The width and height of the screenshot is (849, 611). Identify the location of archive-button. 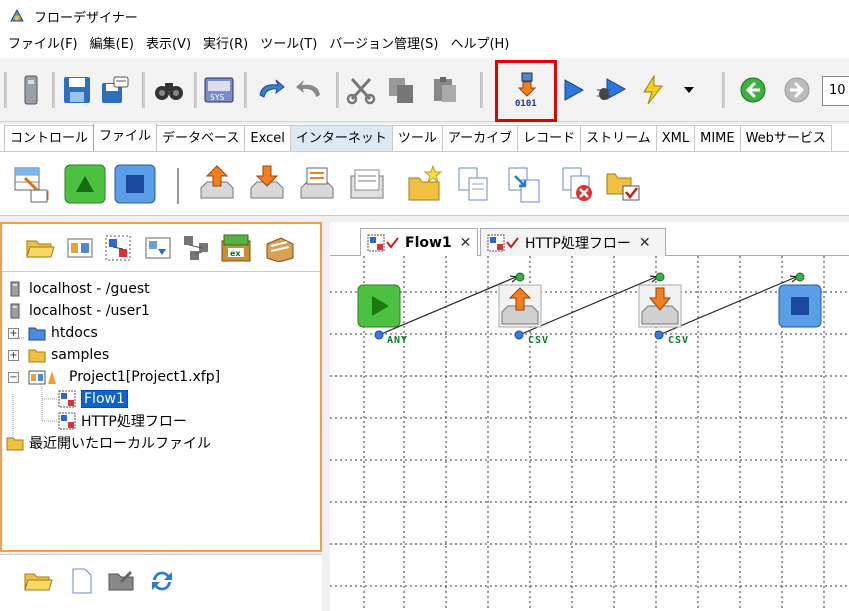
(280, 248).